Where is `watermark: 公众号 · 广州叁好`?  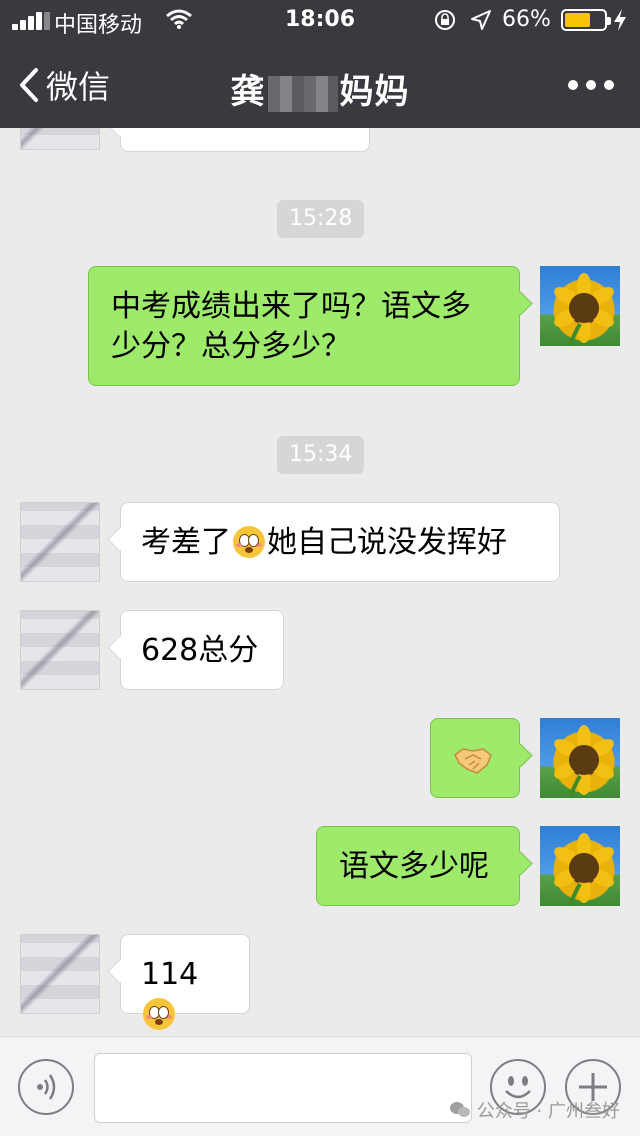
watermark: 公众号 · 广州叁好 is located at coordinates (534, 1110).